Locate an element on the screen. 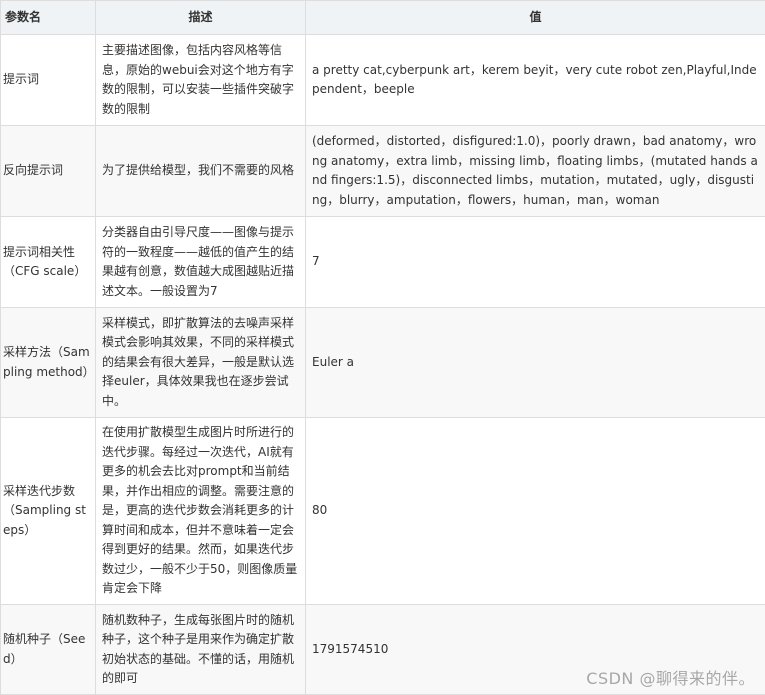  param-value-cell: Euler a is located at coordinates (535, 362).